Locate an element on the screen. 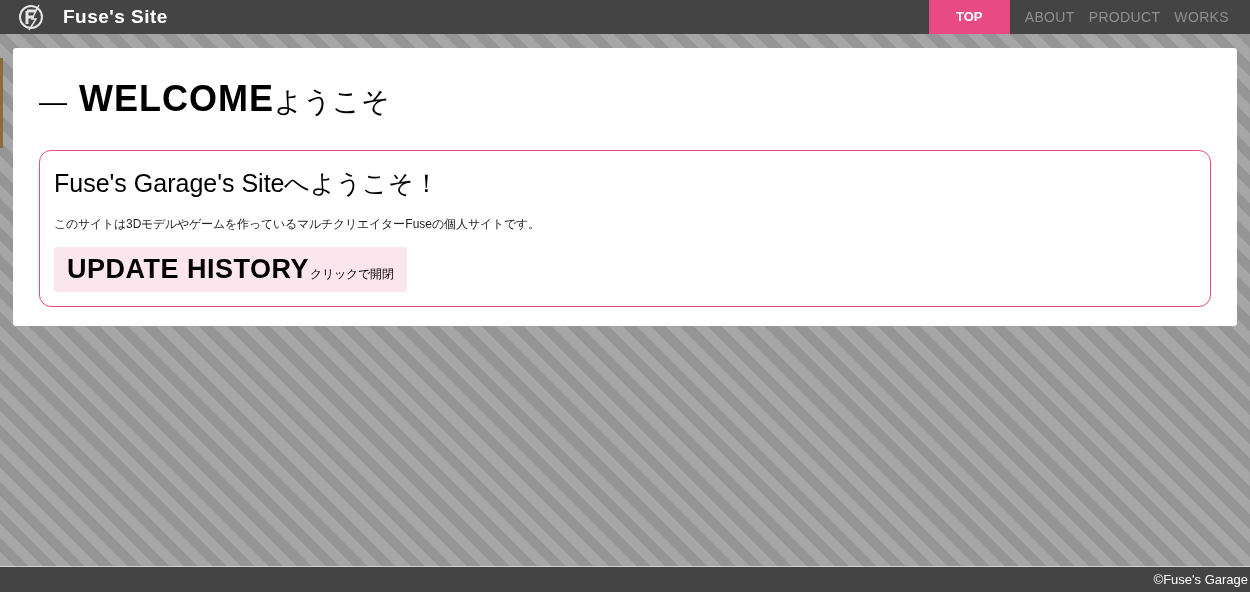 The image size is (1250, 592). update-history-toggle: UPDATE HISTORY クリックで開閉 is located at coordinates (231, 269).